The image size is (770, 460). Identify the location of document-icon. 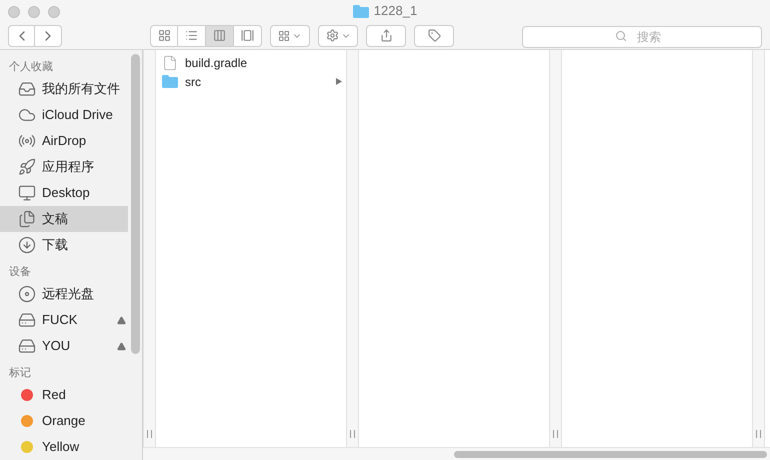
(170, 62).